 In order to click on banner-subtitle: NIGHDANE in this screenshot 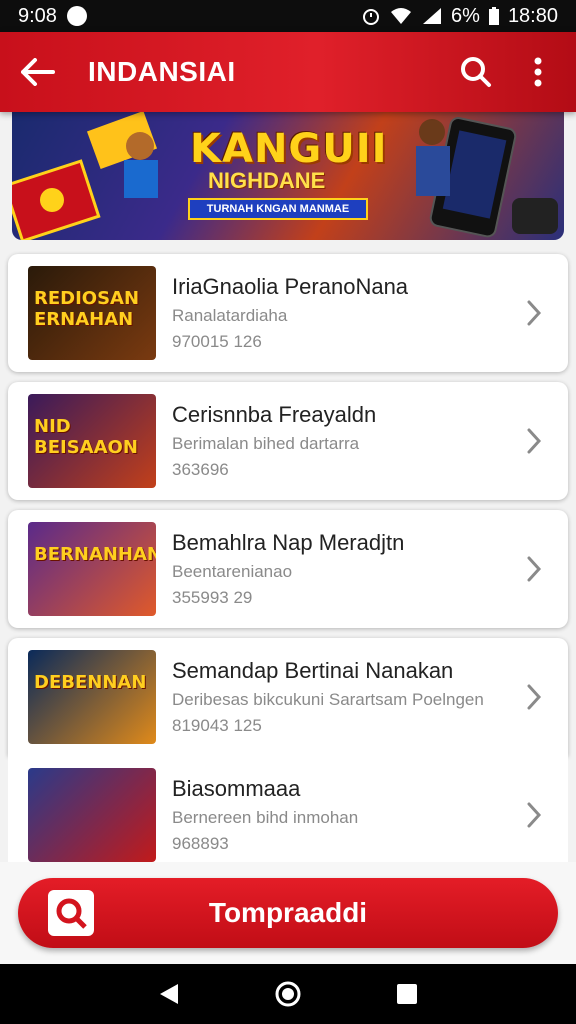, I will do `click(267, 180)`.